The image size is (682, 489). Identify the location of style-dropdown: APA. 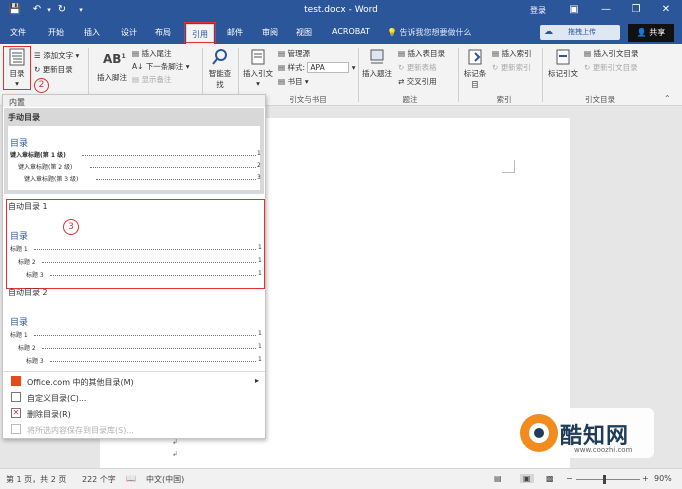
(328, 67).